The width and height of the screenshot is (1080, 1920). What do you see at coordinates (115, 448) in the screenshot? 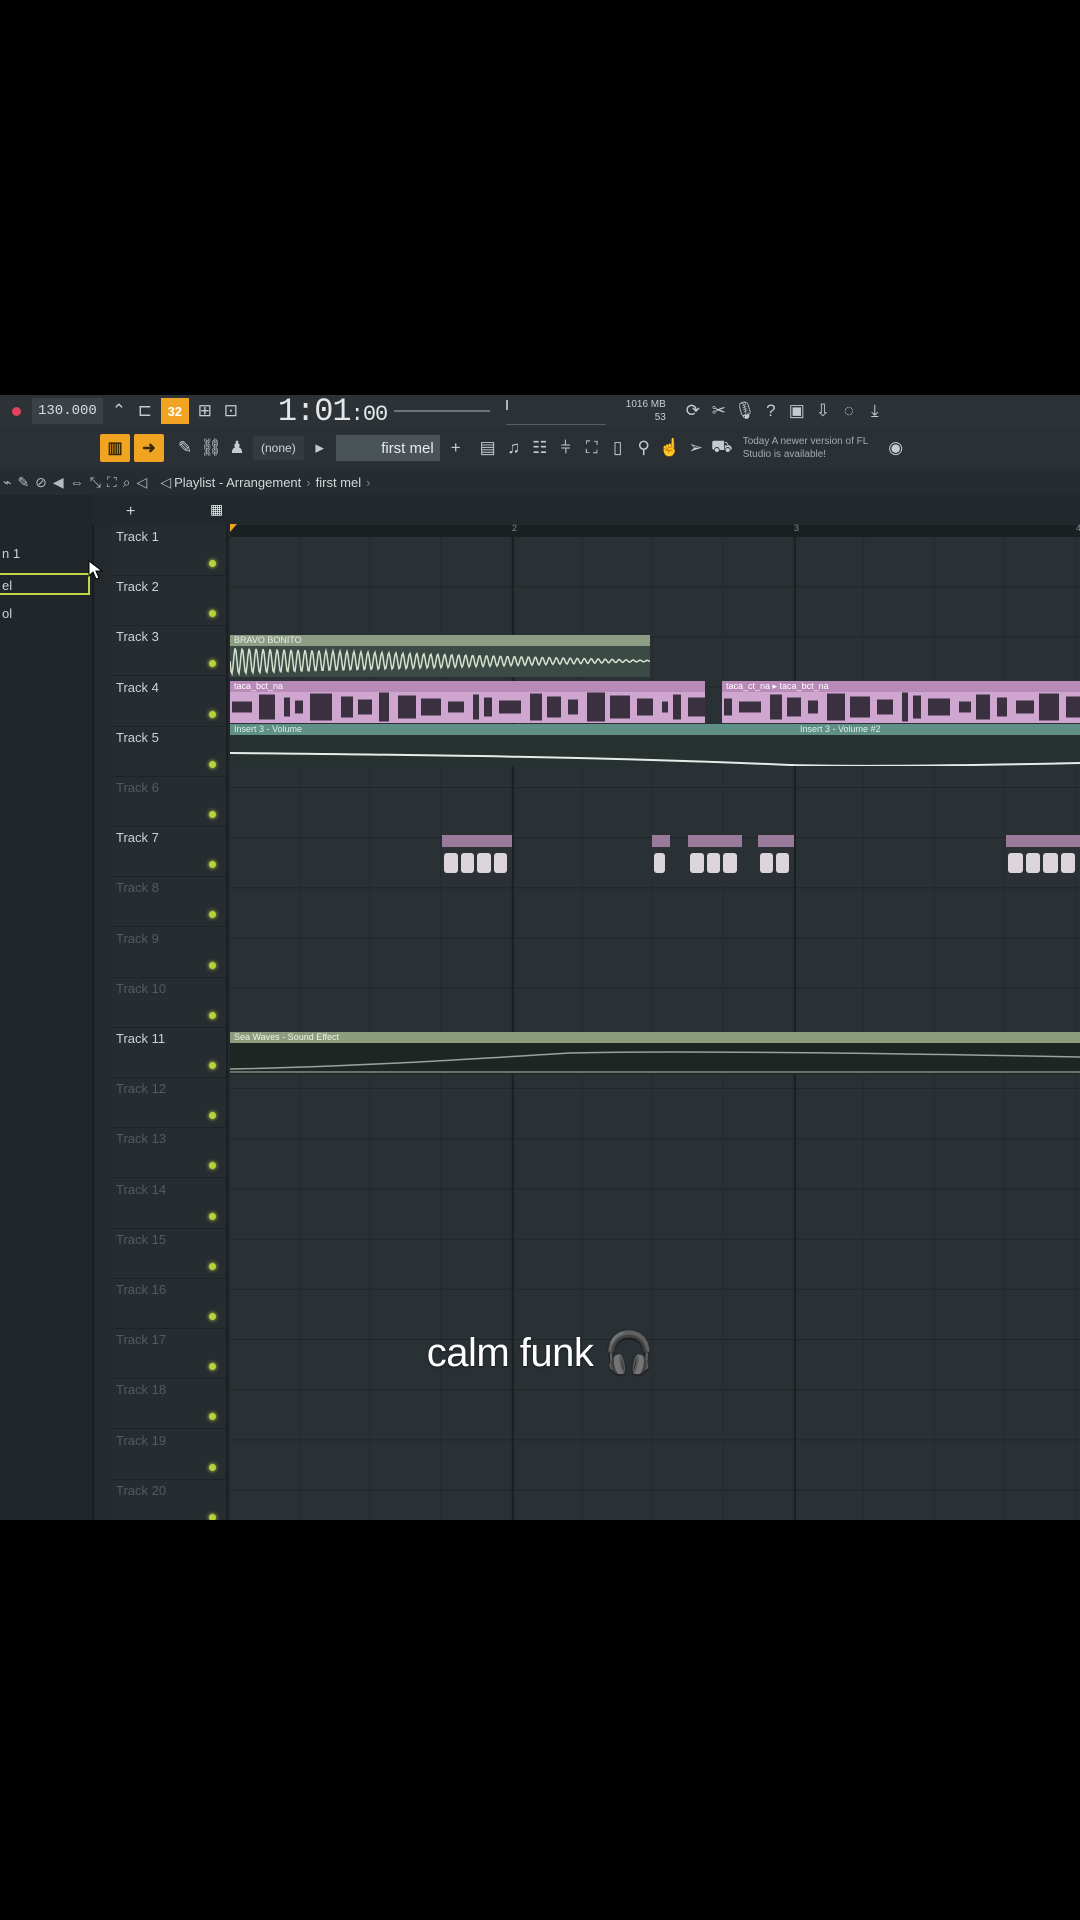
I see `pattern-mode-button: ▥` at bounding box center [115, 448].